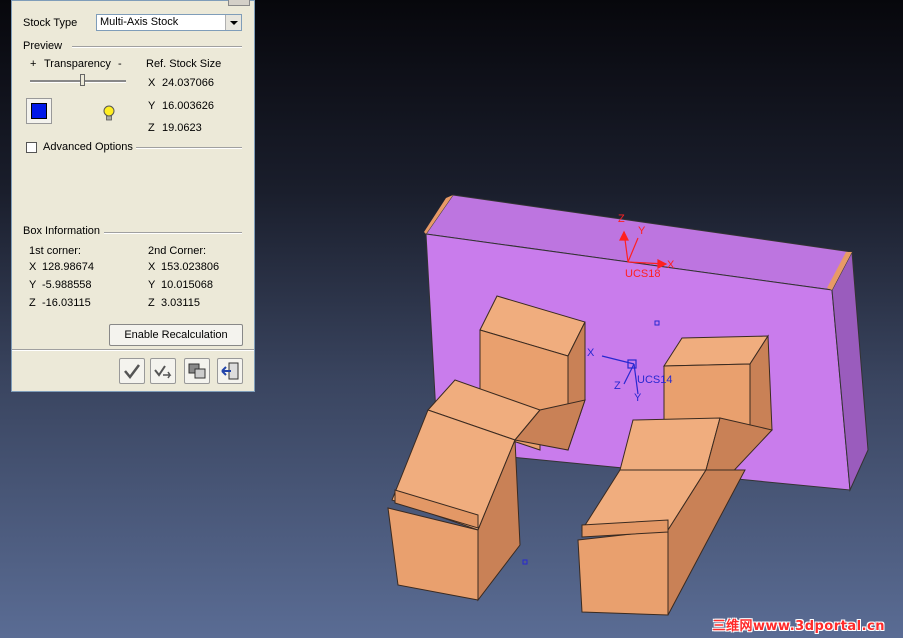  What do you see at coordinates (157, 47) in the screenshot?
I see `preview-divider` at bounding box center [157, 47].